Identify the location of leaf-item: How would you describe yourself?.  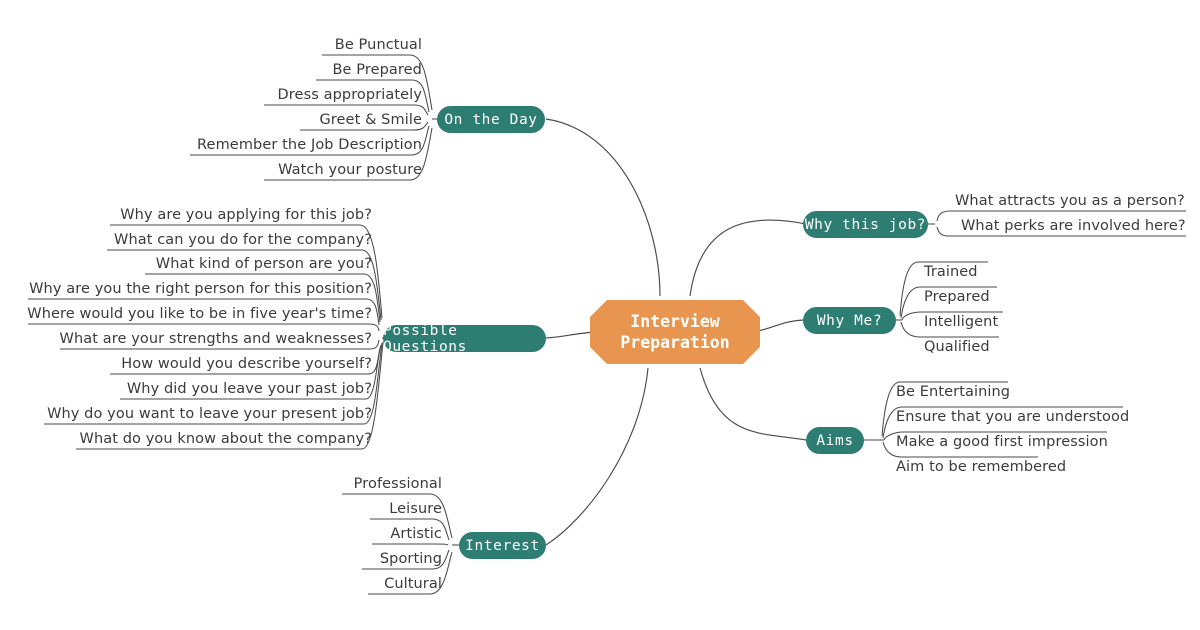
(196, 364).